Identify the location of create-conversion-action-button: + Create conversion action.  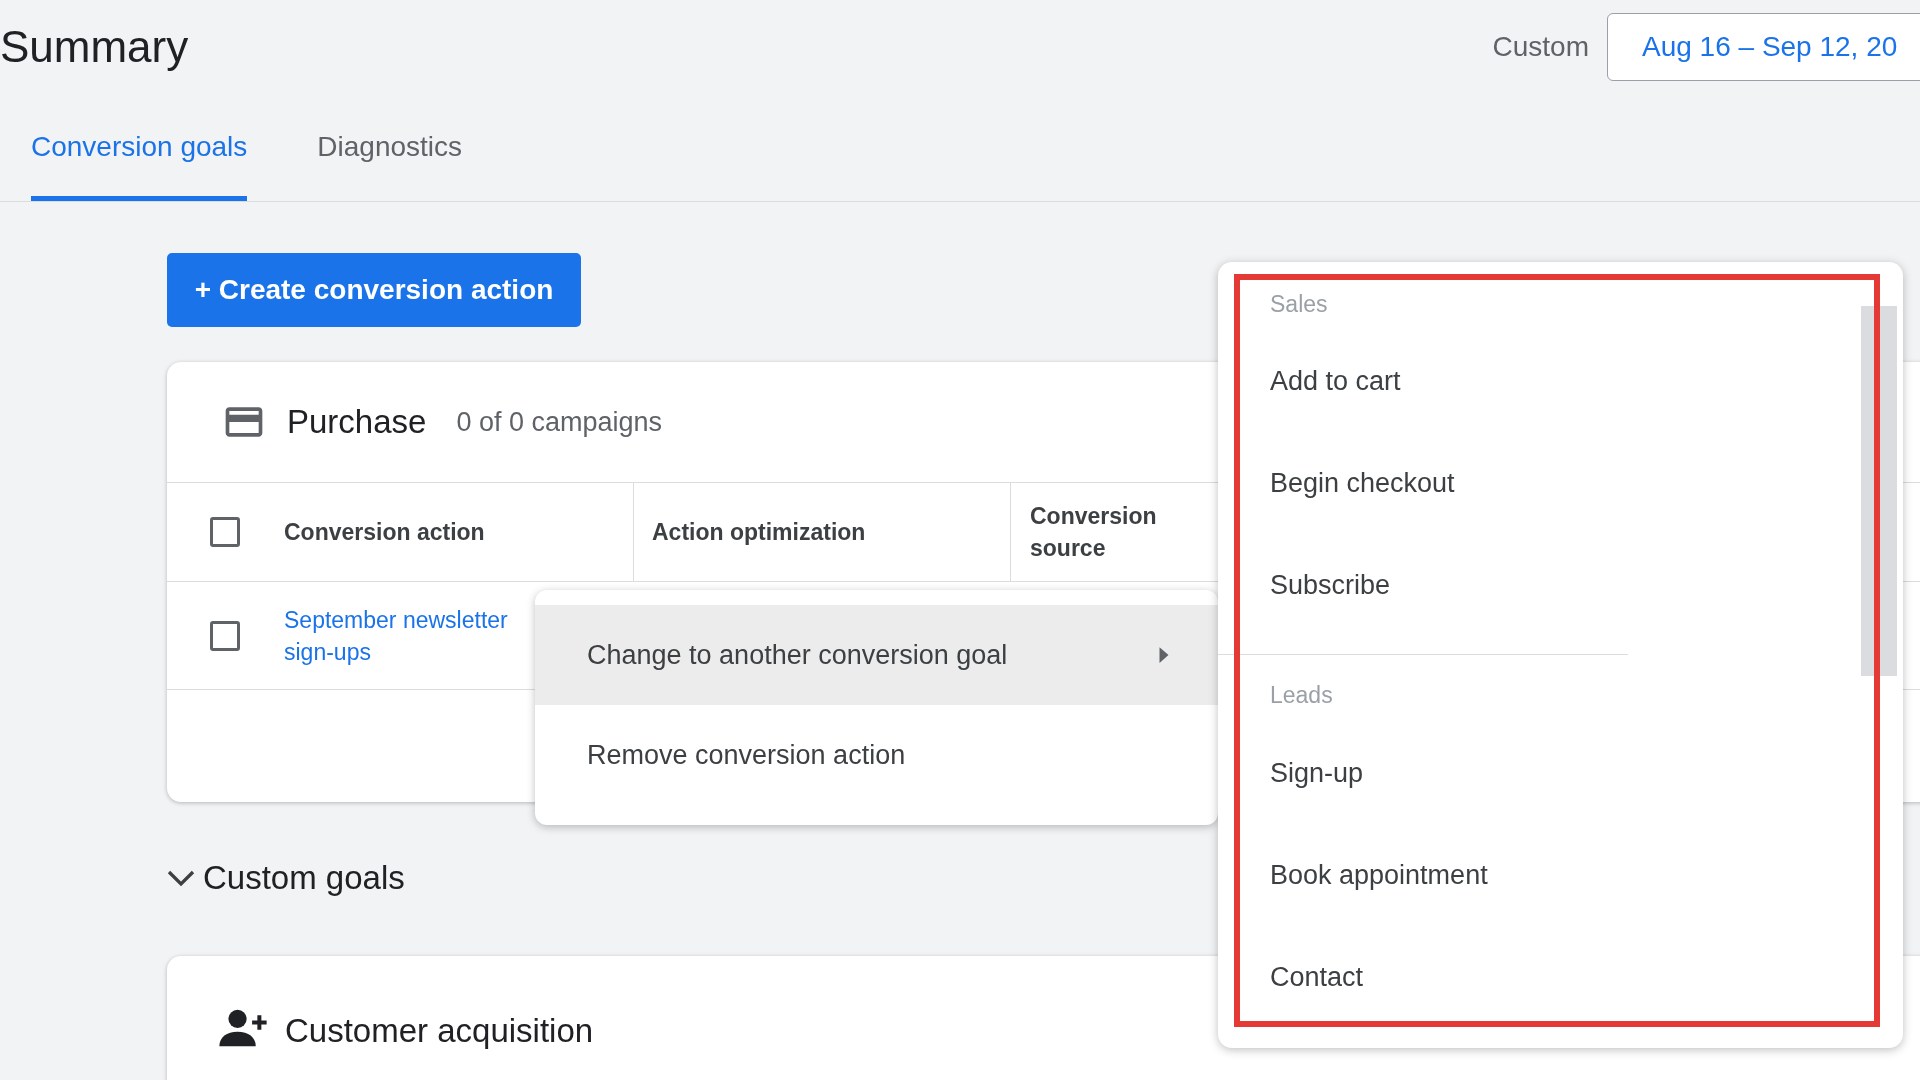
(374, 290).